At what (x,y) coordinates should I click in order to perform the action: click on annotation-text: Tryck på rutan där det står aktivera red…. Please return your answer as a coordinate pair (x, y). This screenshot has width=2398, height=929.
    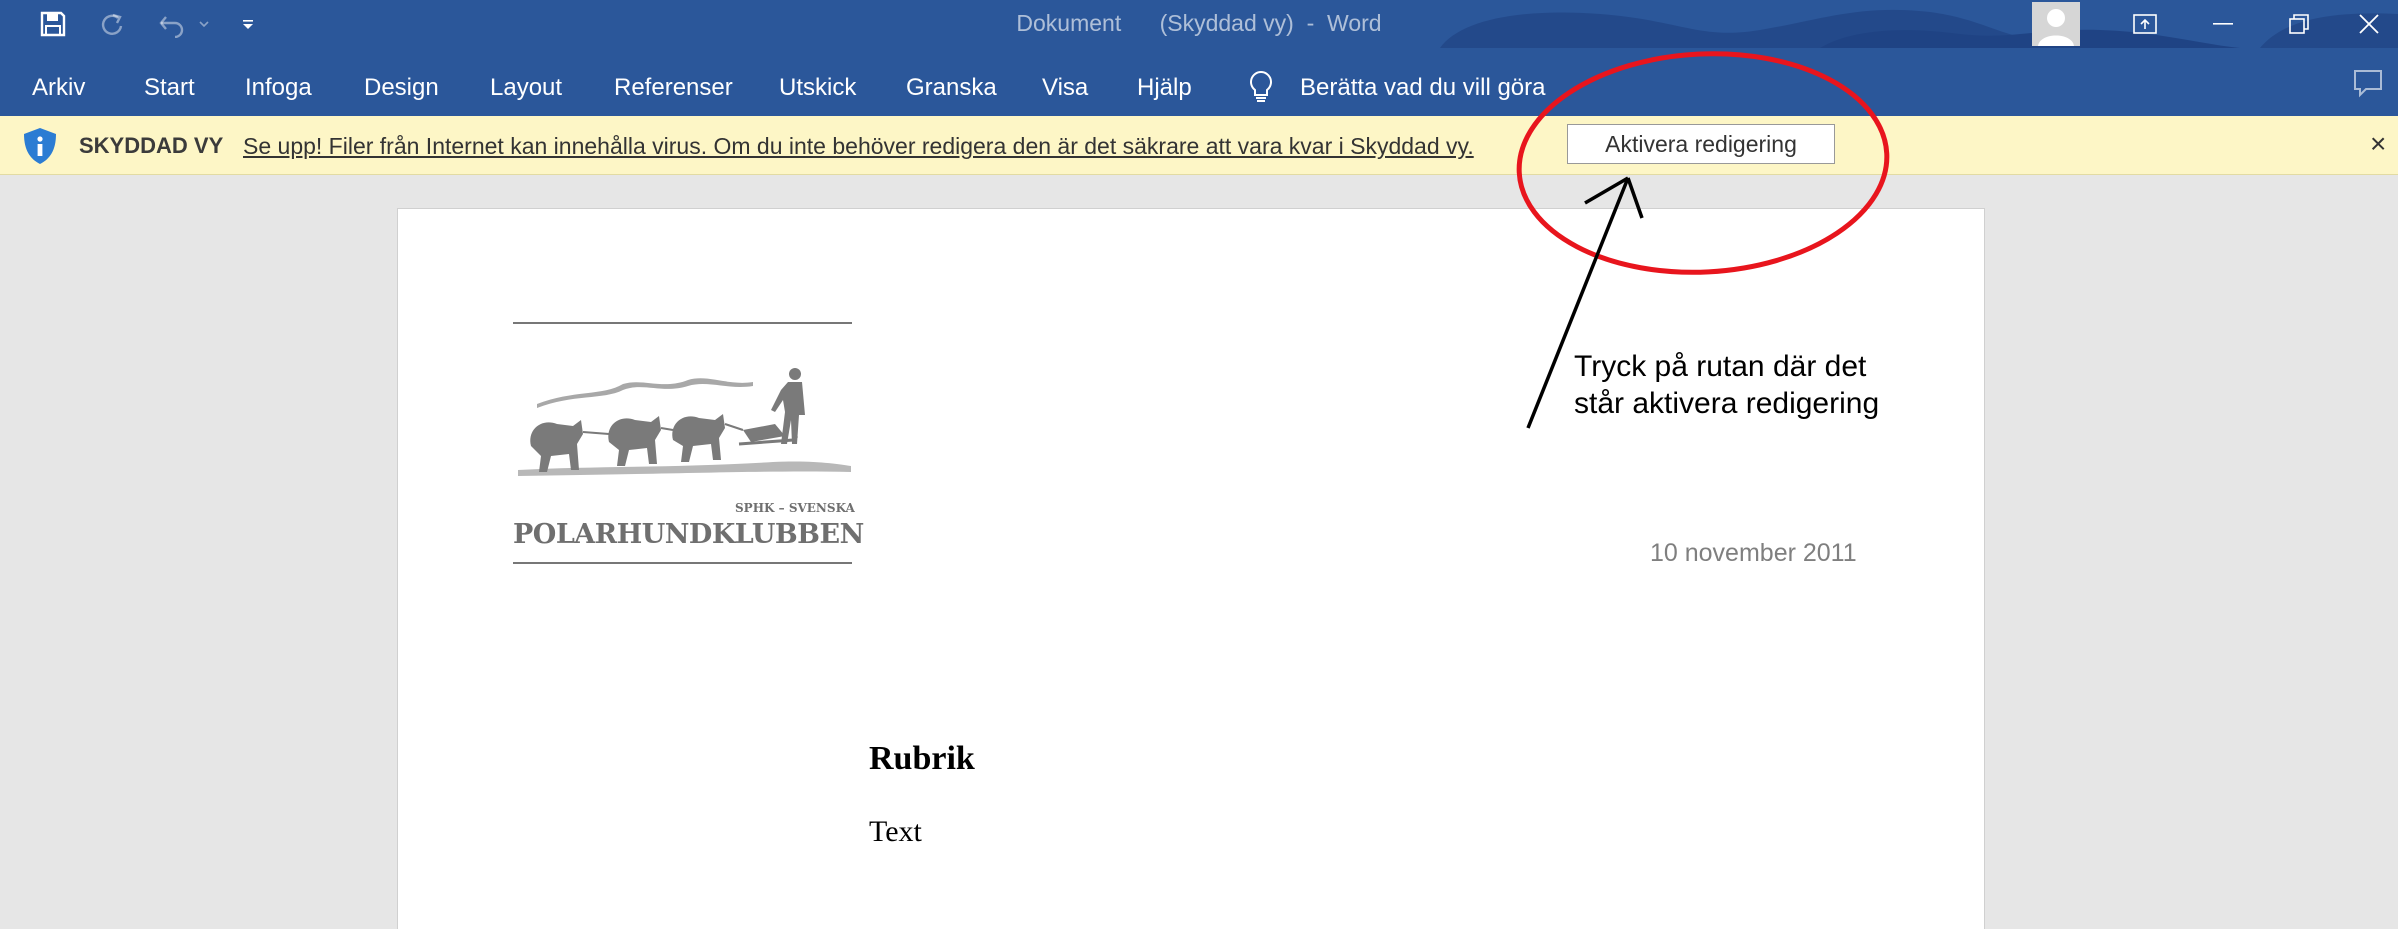
    Looking at the image, I should click on (1726, 385).